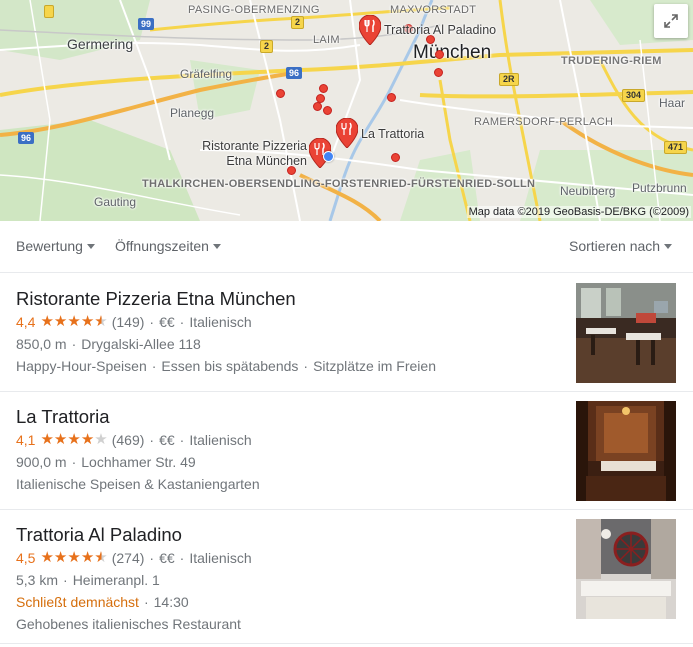 The height and width of the screenshot is (647, 693). What do you see at coordinates (128, 322) in the screenshot?
I see `review-count: (149)` at bounding box center [128, 322].